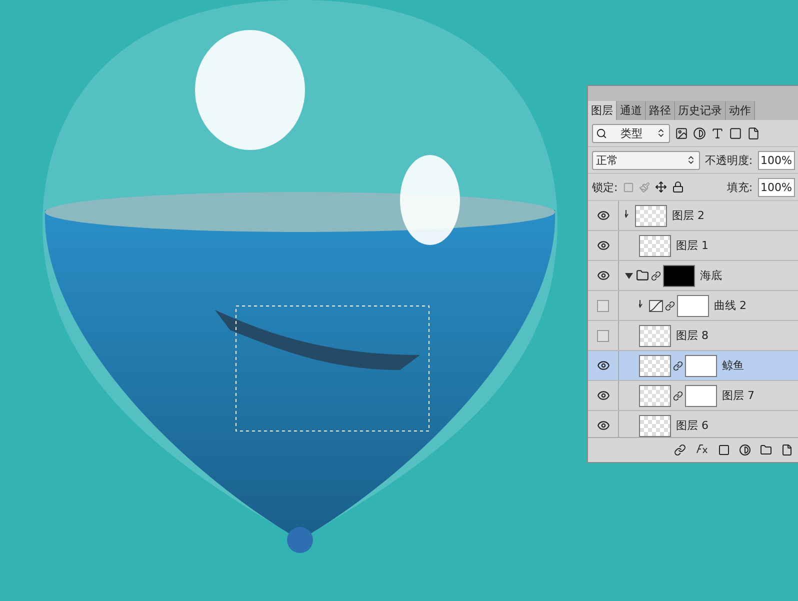  What do you see at coordinates (693, 276) in the screenshot?
I see `layer-row: 海底` at bounding box center [693, 276].